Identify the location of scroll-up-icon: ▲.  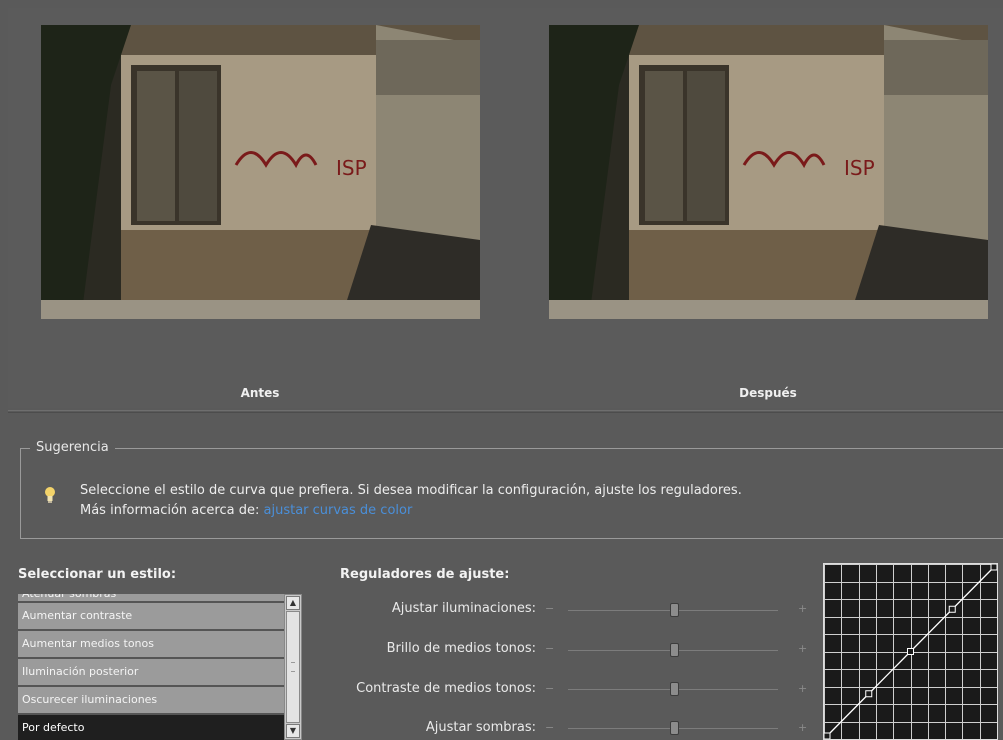
(293, 603).